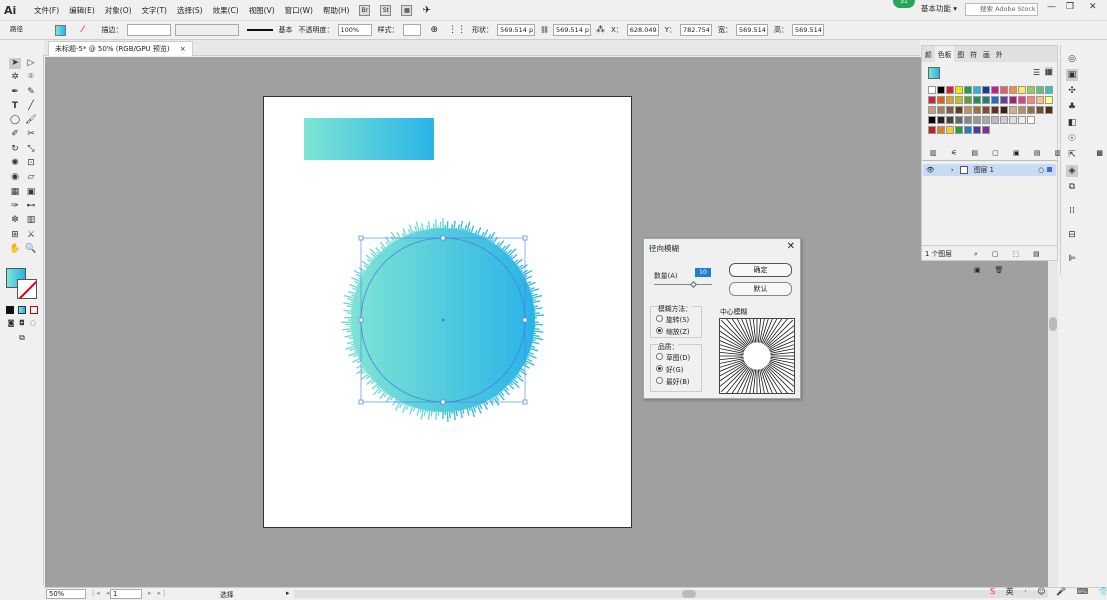 The height and width of the screenshot is (600, 1107). What do you see at coordinates (1036, 72) in the screenshot?
I see `list-view-icon: ☰` at bounding box center [1036, 72].